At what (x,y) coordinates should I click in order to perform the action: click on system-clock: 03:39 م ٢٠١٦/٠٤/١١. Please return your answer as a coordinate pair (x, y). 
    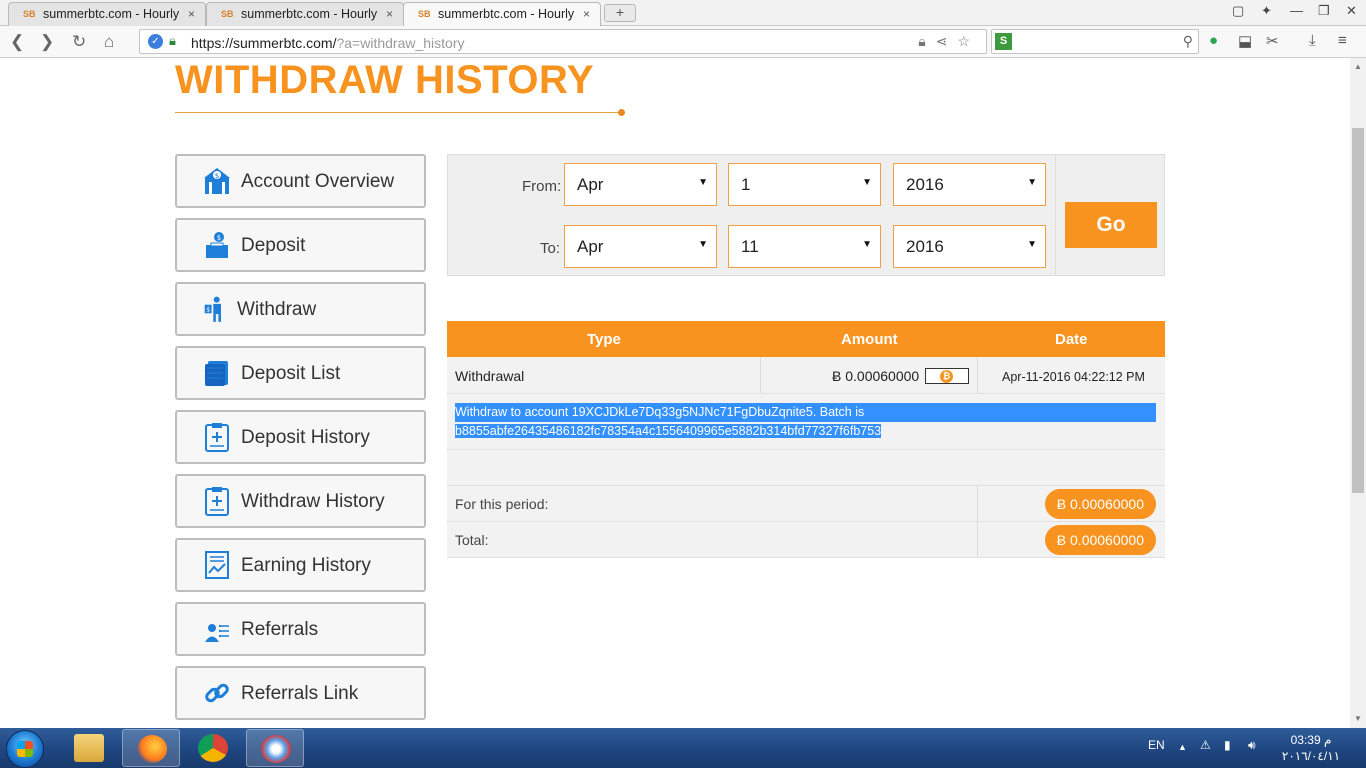
    Looking at the image, I should click on (1311, 748).